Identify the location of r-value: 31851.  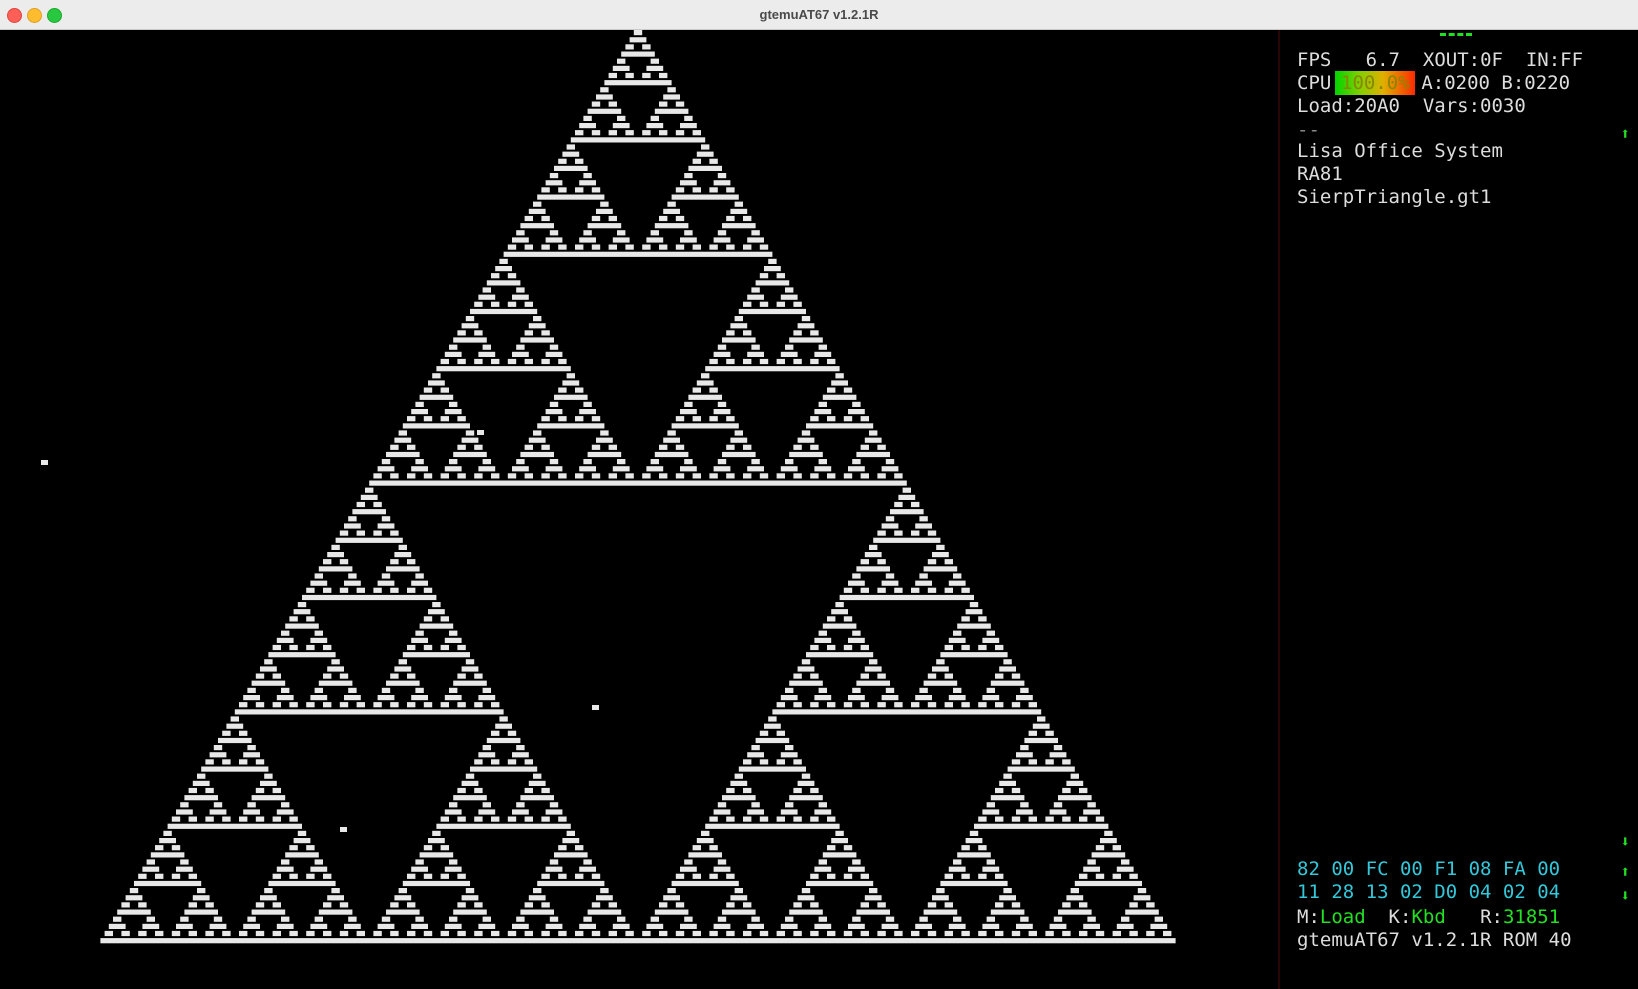
(1531, 917).